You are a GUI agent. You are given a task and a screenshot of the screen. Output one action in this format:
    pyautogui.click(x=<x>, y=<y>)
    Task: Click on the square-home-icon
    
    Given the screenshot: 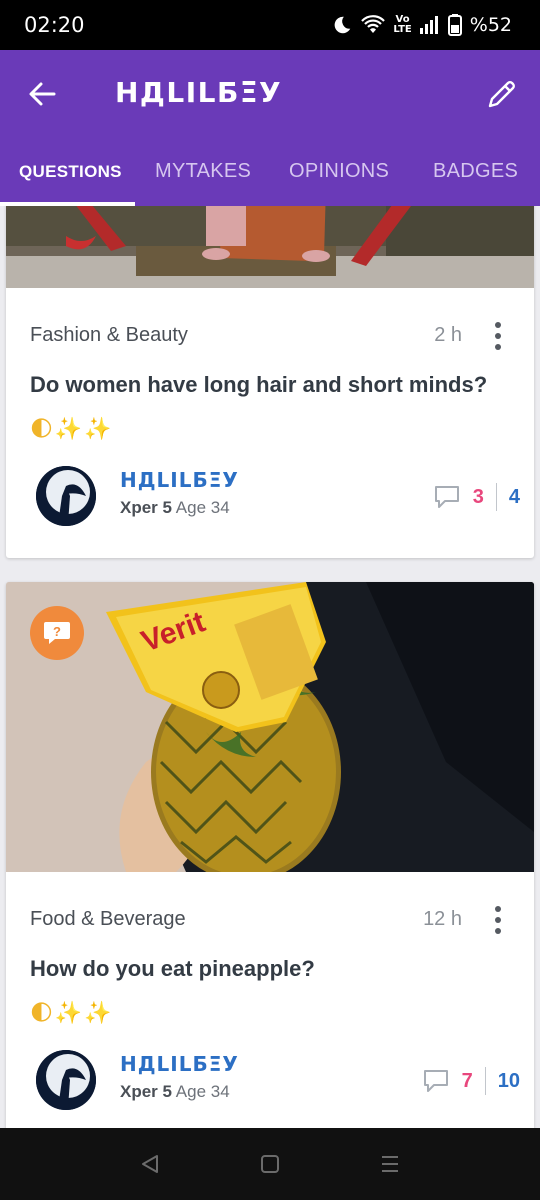 What is the action you would take?
    pyautogui.click(x=270, y=1164)
    